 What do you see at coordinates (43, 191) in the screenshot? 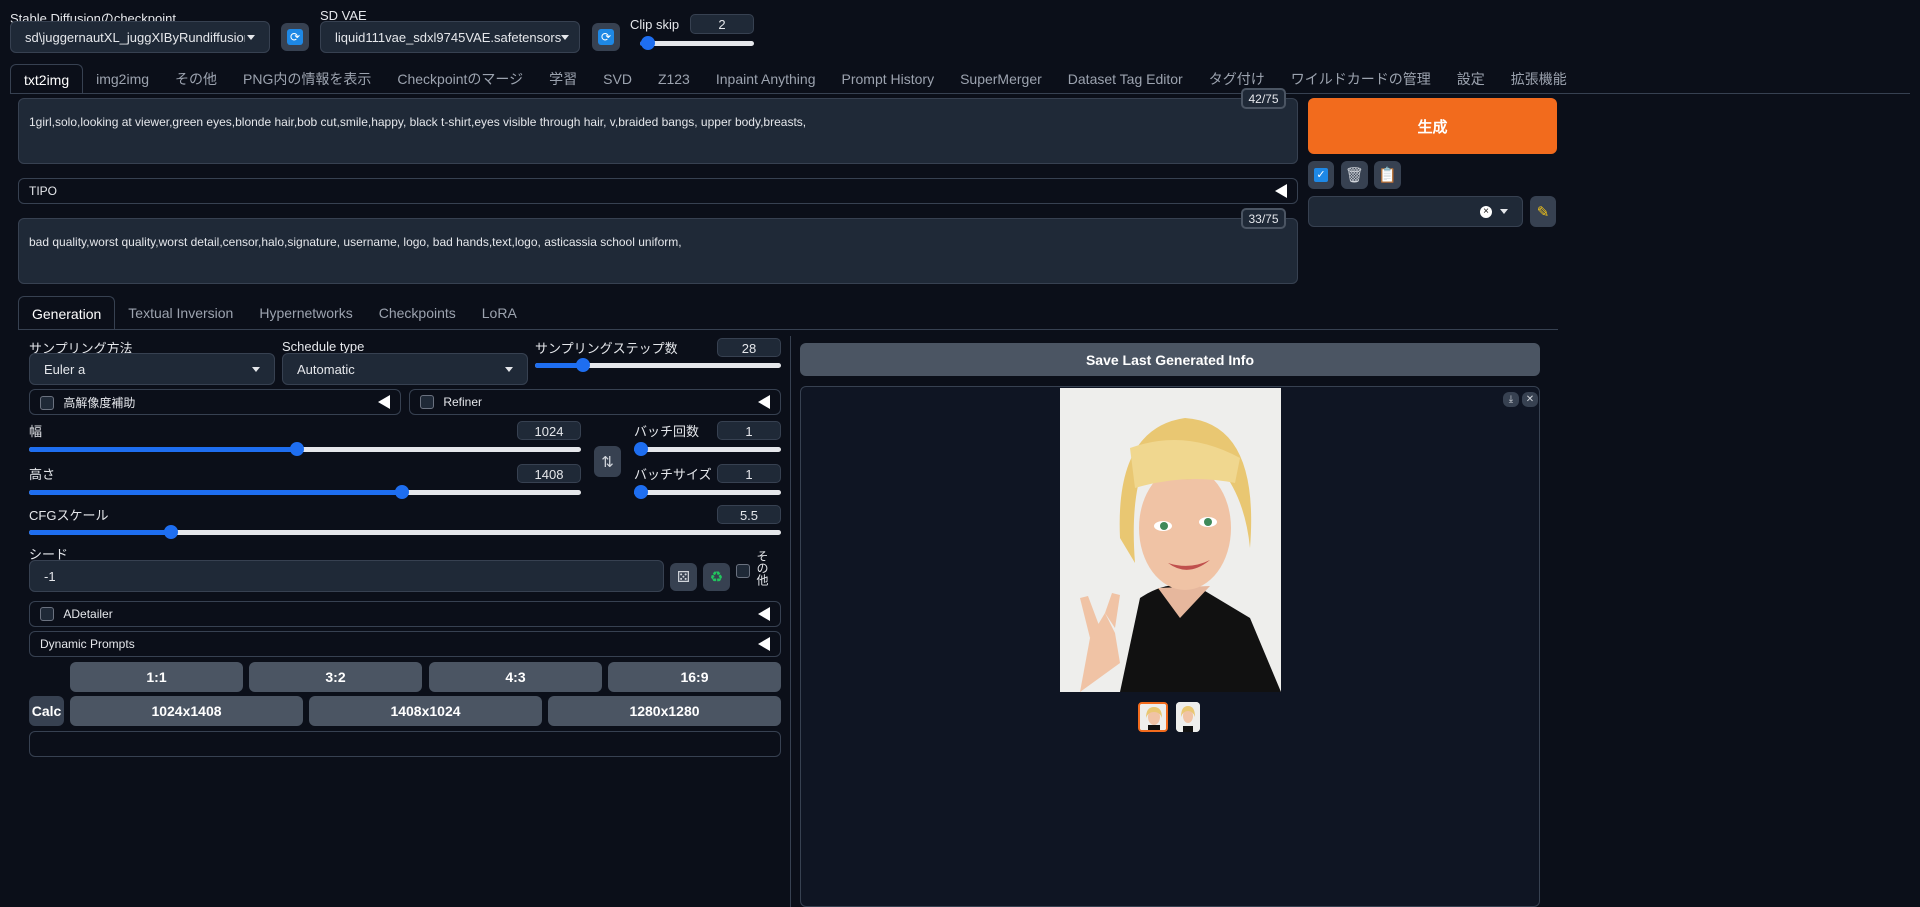
I see `tipo-label: TIPO` at bounding box center [43, 191].